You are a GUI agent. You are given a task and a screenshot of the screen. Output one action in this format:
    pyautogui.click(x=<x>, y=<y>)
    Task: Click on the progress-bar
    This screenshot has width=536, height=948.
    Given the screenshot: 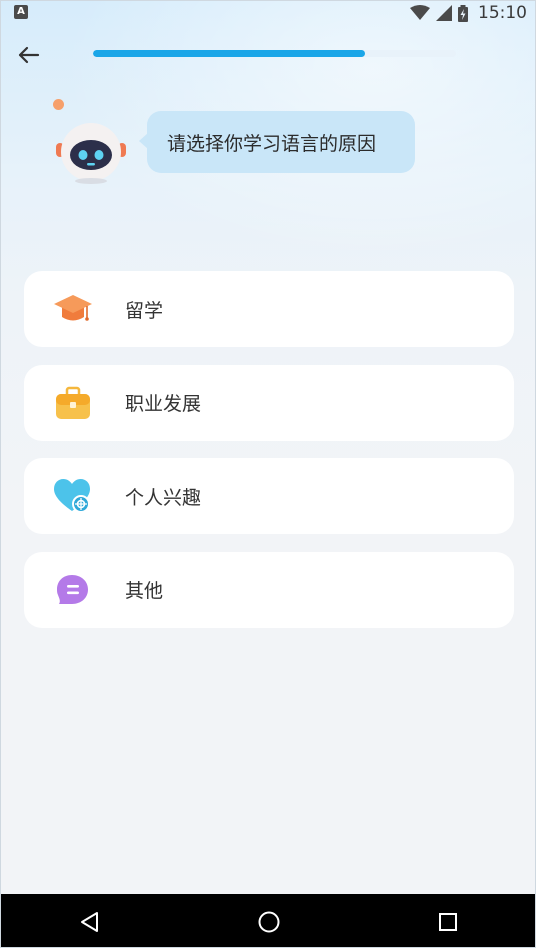 What is the action you would take?
    pyautogui.click(x=274, y=53)
    